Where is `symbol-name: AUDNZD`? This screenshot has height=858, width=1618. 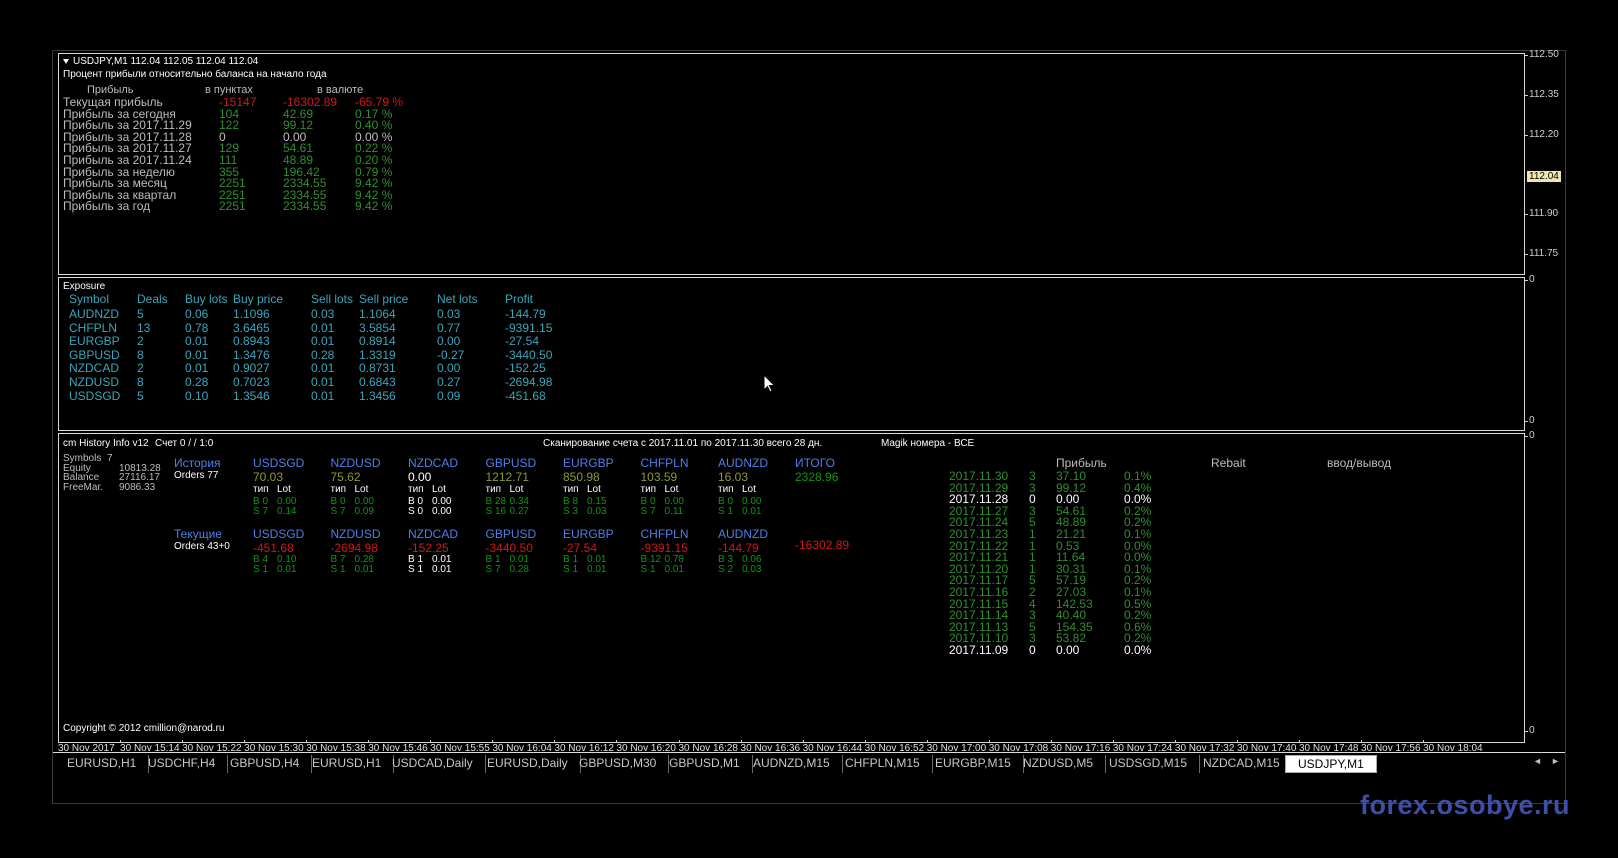 symbol-name: AUDNZD is located at coordinates (743, 463).